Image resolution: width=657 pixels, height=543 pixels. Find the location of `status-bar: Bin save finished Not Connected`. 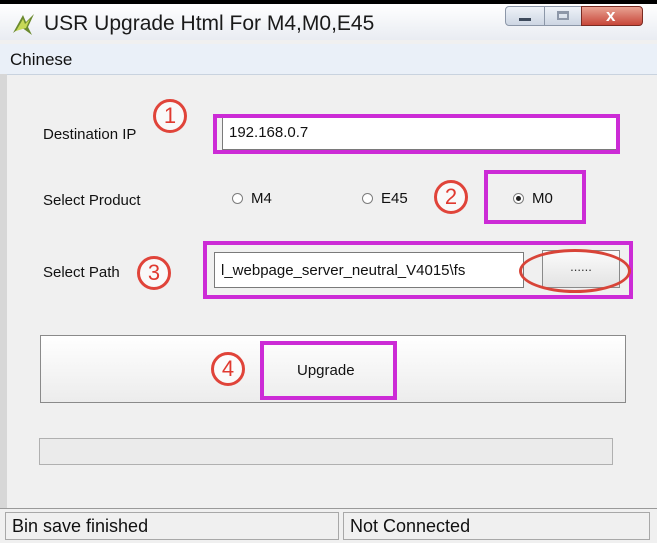

status-bar: Bin save finished Not Connected is located at coordinates (328, 525).